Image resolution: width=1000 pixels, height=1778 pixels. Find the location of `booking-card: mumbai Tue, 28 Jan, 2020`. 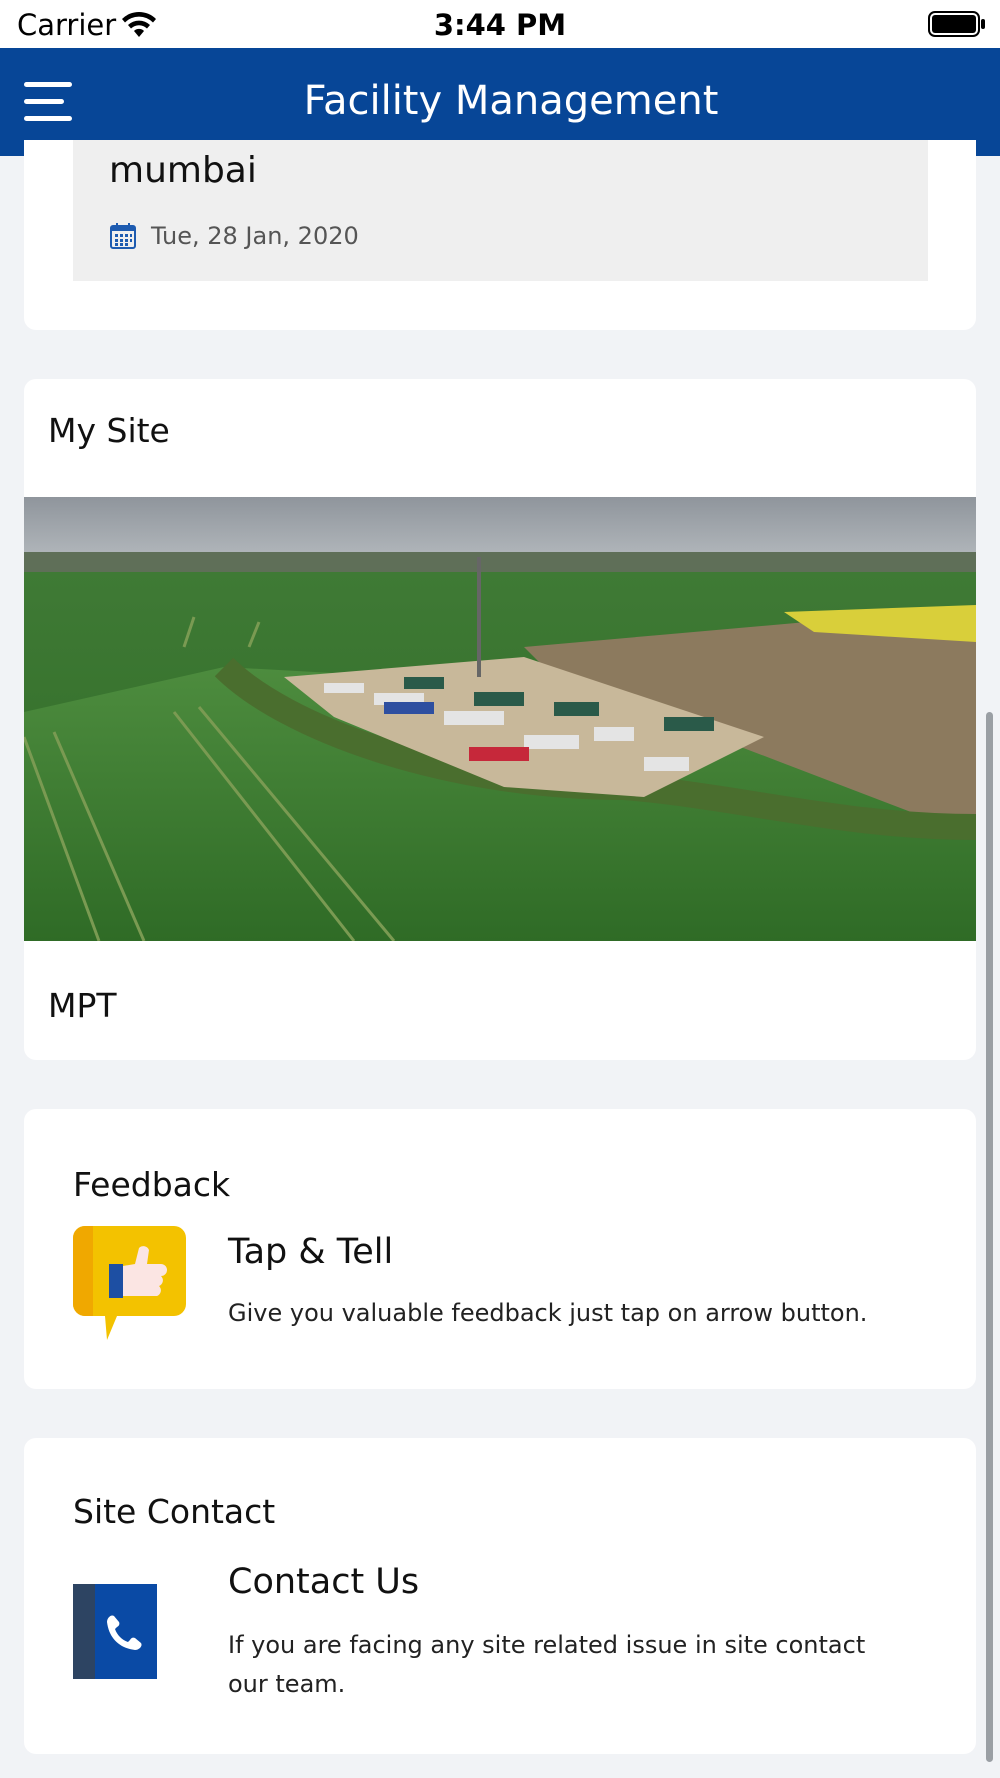

booking-card: mumbai Tue, 28 Jan, 2020 is located at coordinates (500, 235).